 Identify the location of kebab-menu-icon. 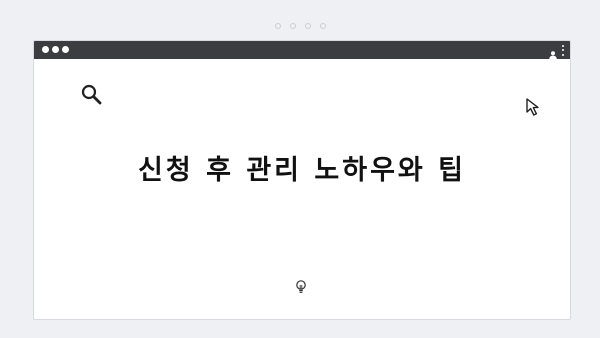
(562, 50).